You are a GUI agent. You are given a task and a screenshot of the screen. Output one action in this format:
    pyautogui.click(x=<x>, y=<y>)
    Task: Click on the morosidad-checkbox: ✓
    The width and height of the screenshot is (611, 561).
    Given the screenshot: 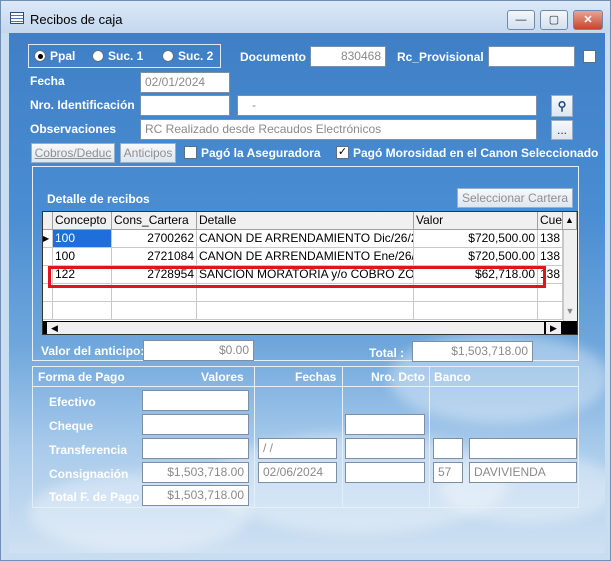 What is the action you would take?
    pyautogui.click(x=342, y=152)
    